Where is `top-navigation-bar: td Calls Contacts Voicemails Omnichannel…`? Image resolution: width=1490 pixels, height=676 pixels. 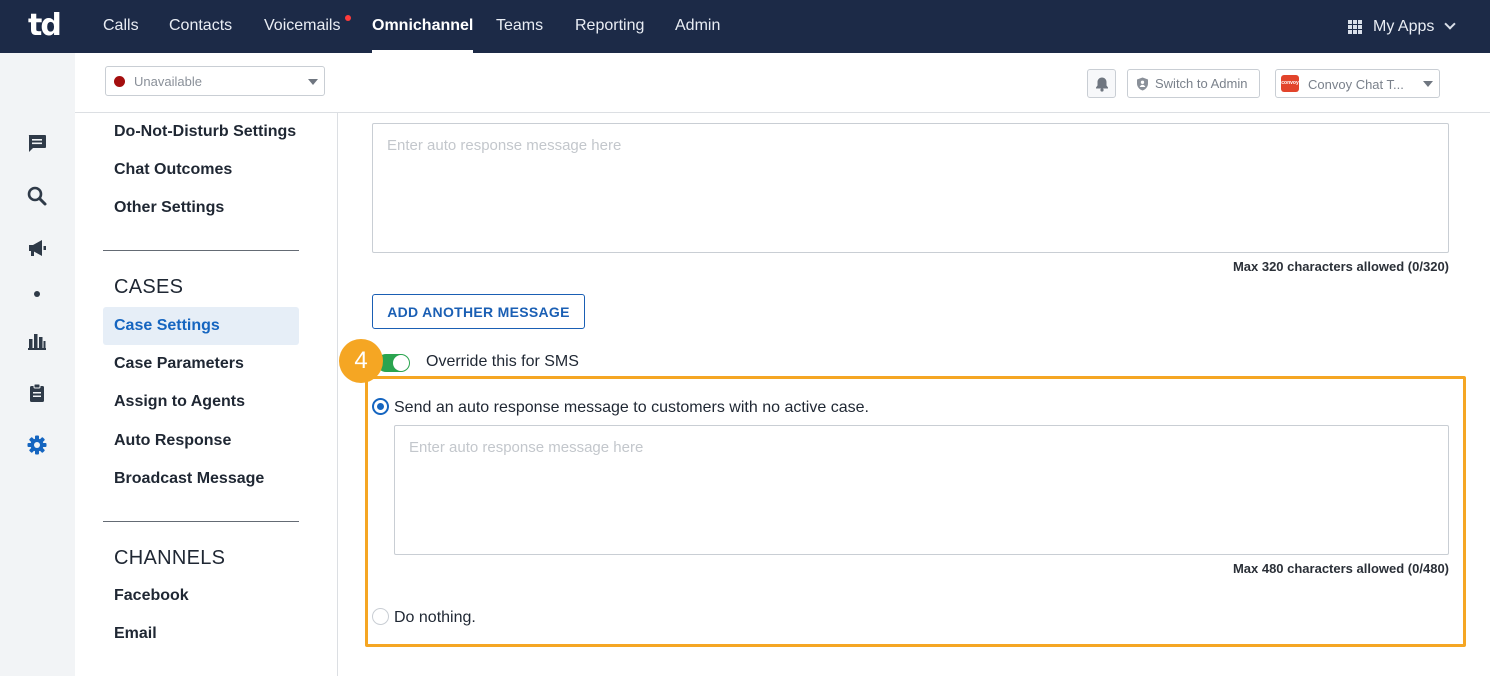
top-navigation-bar: td Calls Contacts Voicemails Omnichannel… is located at coordinates (745, 26).